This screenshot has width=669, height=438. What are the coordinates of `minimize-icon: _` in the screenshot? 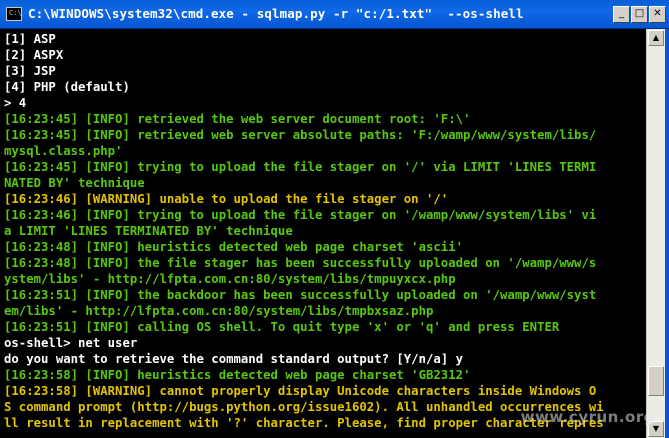 It's located at (621, 13).